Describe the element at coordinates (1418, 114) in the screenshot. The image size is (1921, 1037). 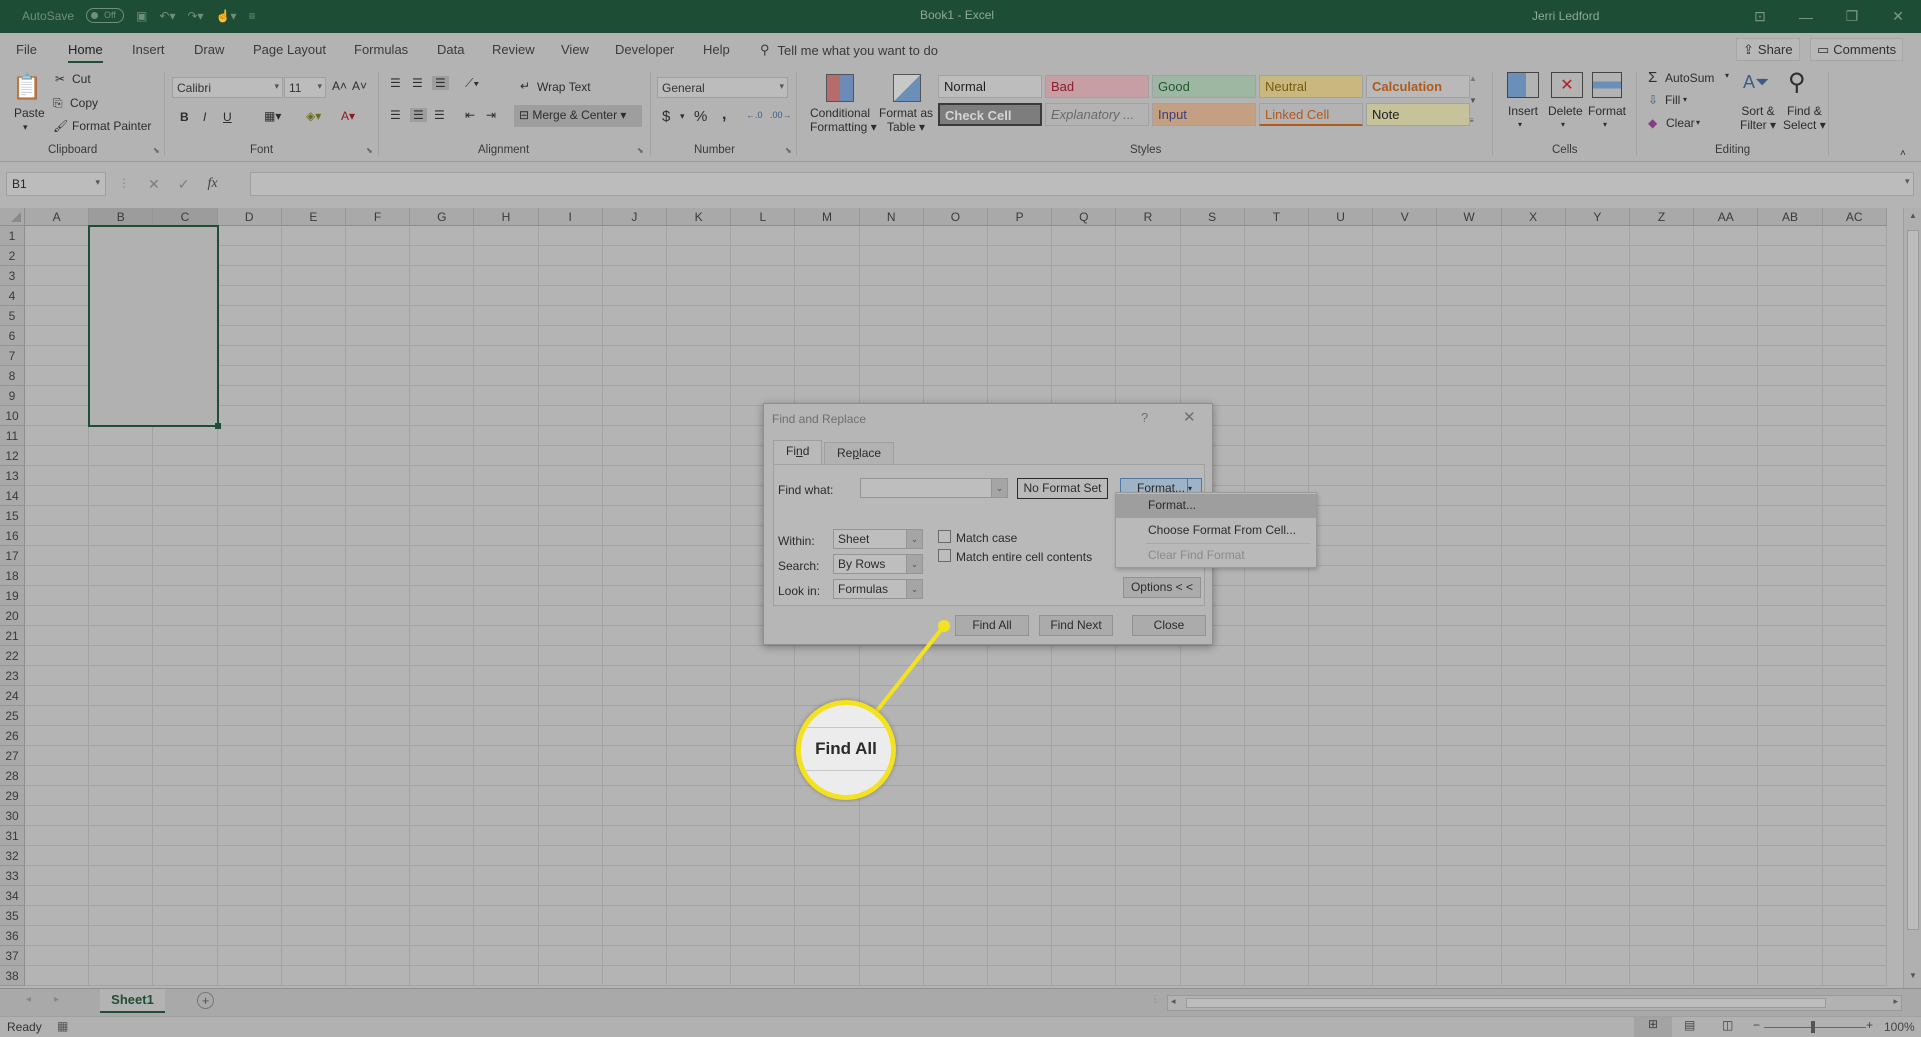
I see `cell-style-note: Note` at that location.